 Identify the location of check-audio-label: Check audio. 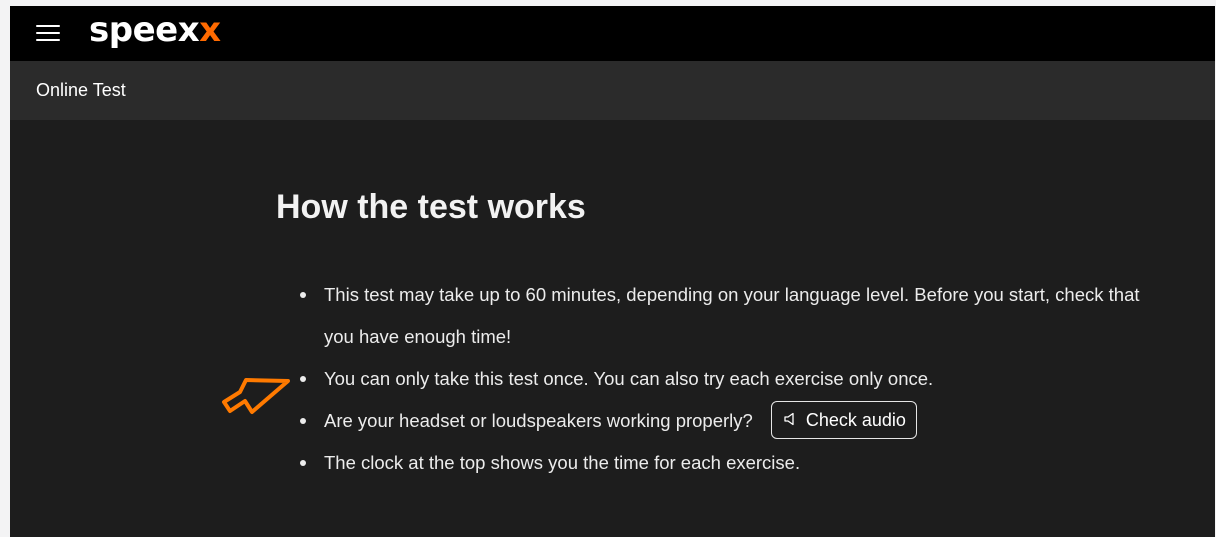
(855, 420).